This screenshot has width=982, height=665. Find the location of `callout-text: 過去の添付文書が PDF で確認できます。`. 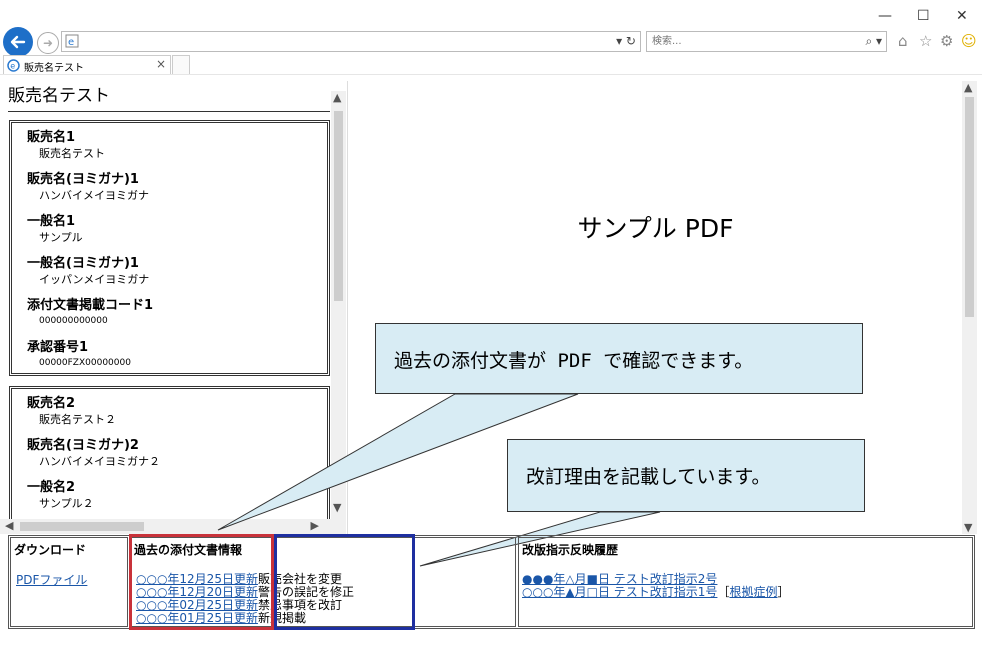

callout-text: 過去の添付文書が PDF で確認できます。 is located at coordinates (574, 361).